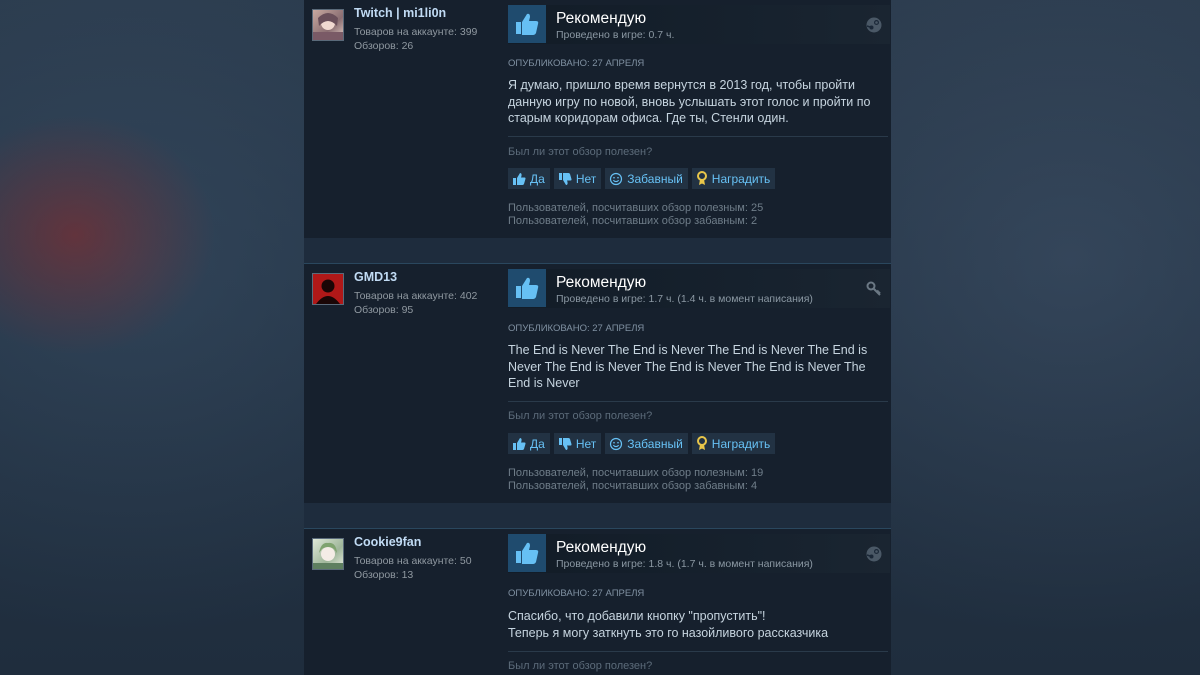 The image size is (1200, 675). Describe the element at coordinates (615, 35) in the screenshot. I see `playtime: Проведено в игре: 0.7 ч.` at that location.